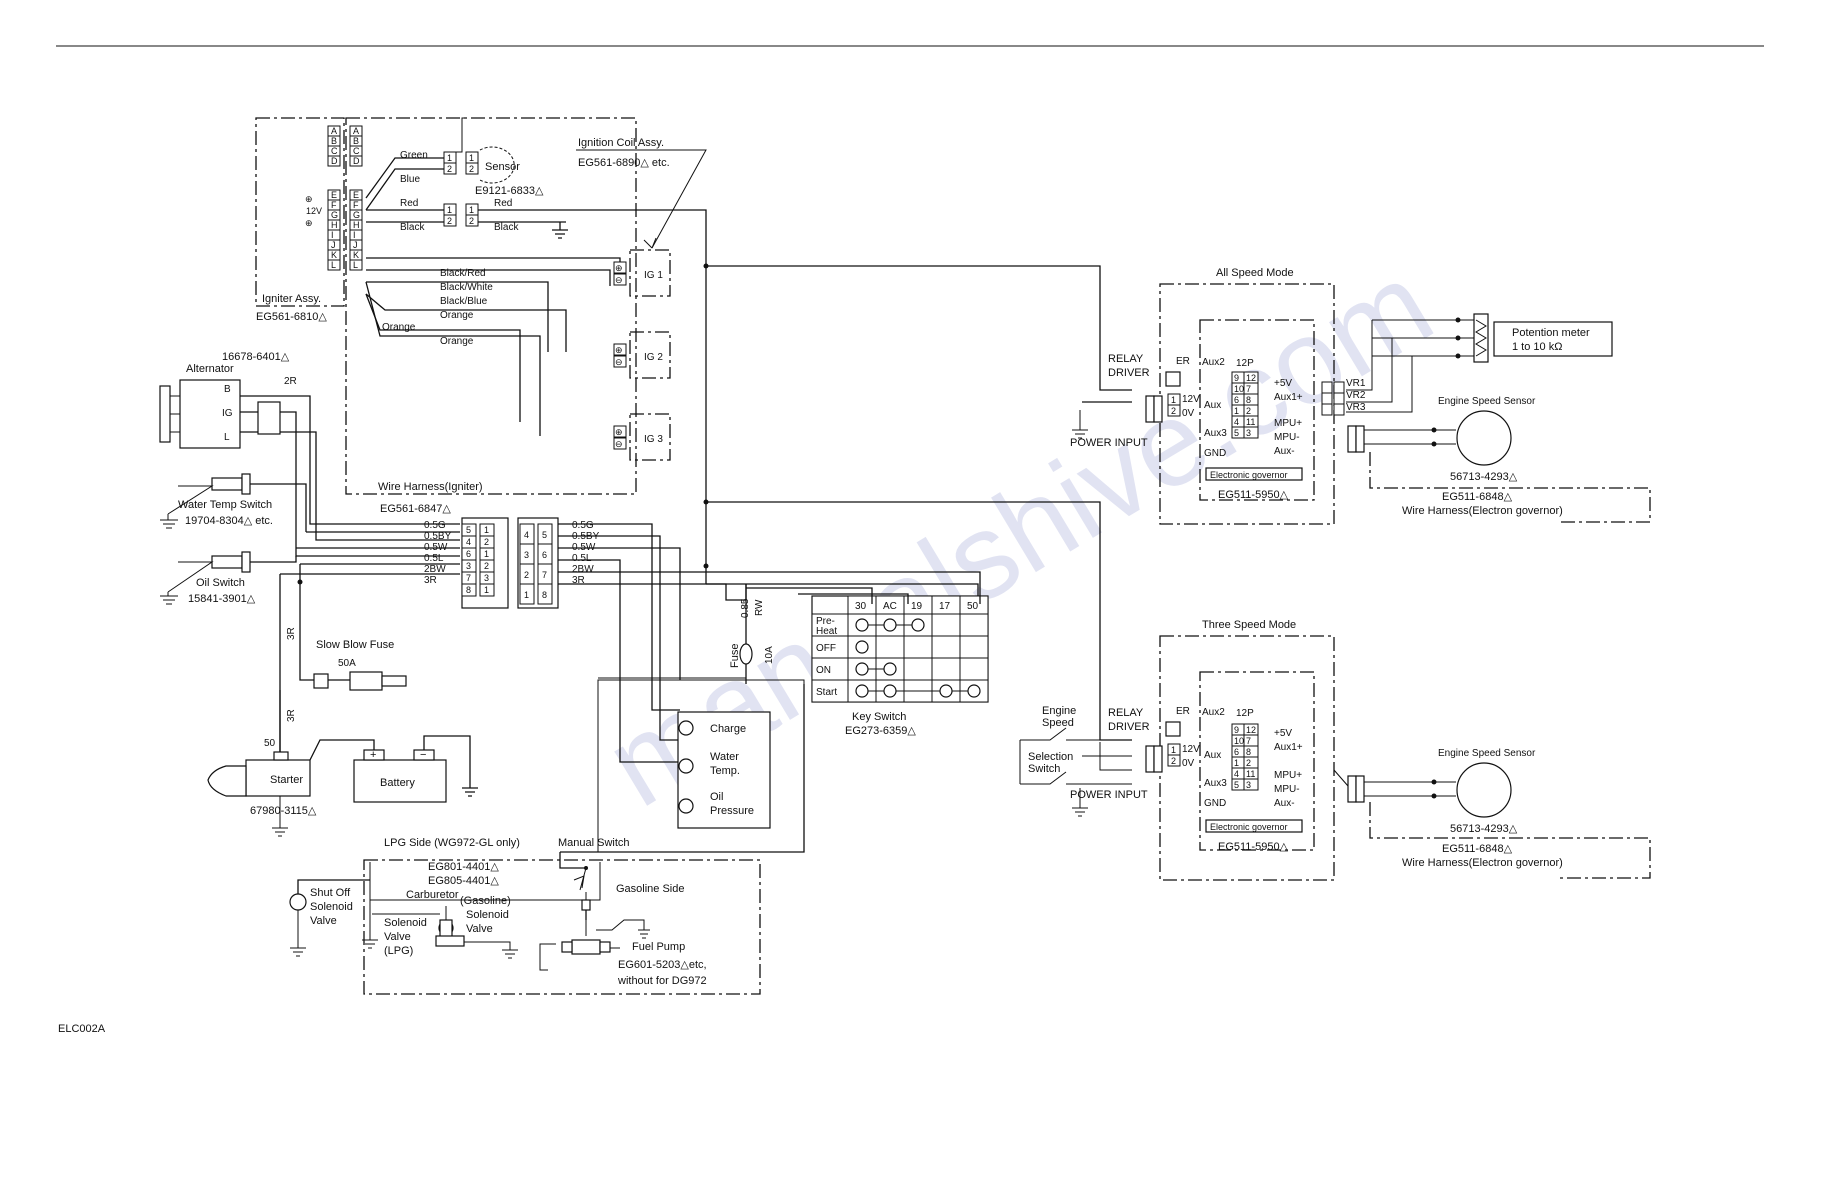  What do you see at coordinates (1487, 401) in the screenshot?
I see `all-speed-ess-label: Engine Speed Sensor` at bounding box center [1487, 401].